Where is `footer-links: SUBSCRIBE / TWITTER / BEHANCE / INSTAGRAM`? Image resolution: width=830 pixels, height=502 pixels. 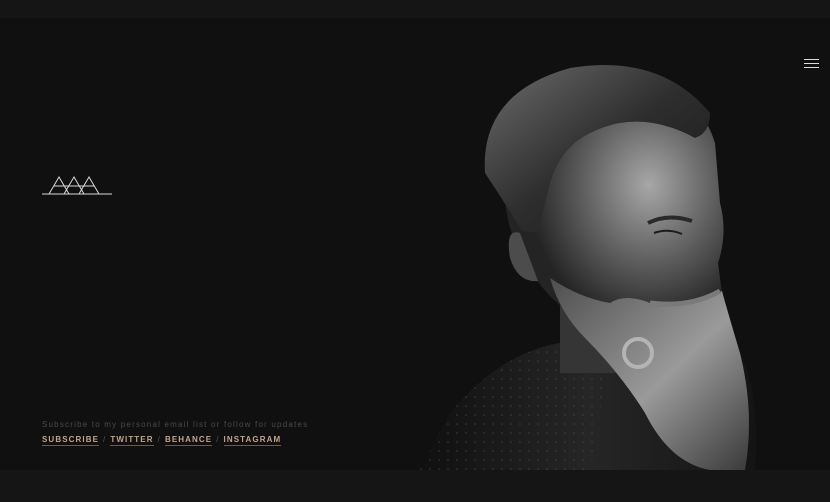
footer-links: SUBSCRIBE / TWITTER / BEHANCE / INSTAGRAM is located at coordinates (207, 440).